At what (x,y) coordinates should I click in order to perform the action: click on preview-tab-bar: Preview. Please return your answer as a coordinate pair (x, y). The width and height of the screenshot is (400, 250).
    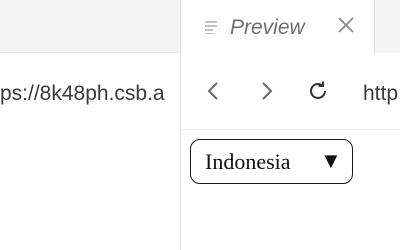
    Looking at the image, I should click on (290, 27).